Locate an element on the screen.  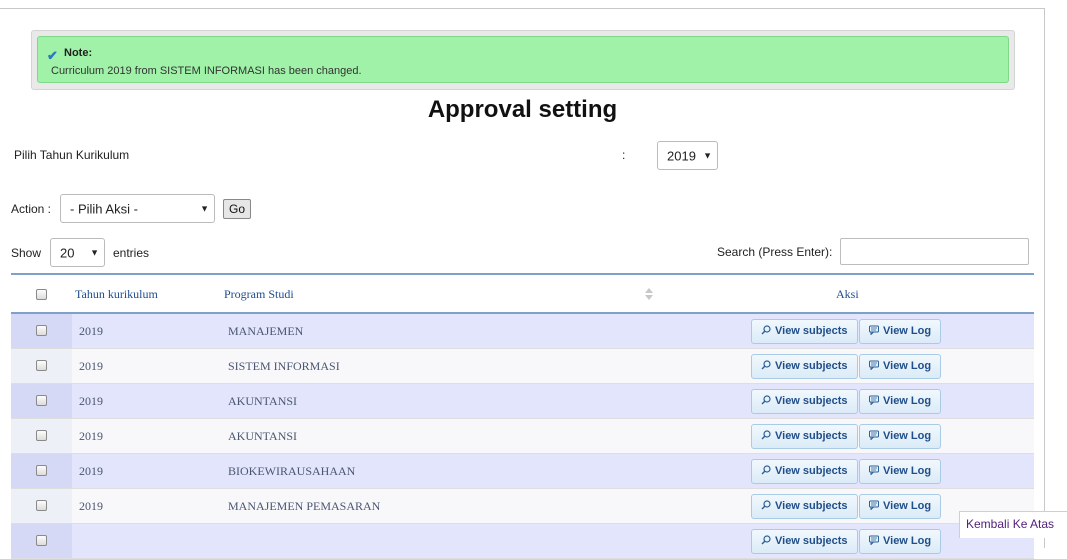
column-header-action: Aksi is located at coordinates (847, 294).